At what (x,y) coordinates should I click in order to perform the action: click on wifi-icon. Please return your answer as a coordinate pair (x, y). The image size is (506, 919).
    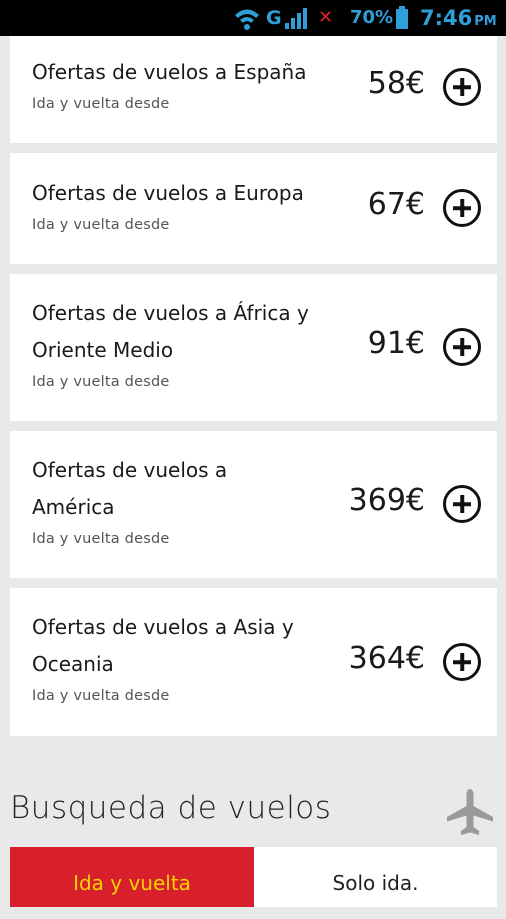
    Looking at the image, I should click on (247, 18).